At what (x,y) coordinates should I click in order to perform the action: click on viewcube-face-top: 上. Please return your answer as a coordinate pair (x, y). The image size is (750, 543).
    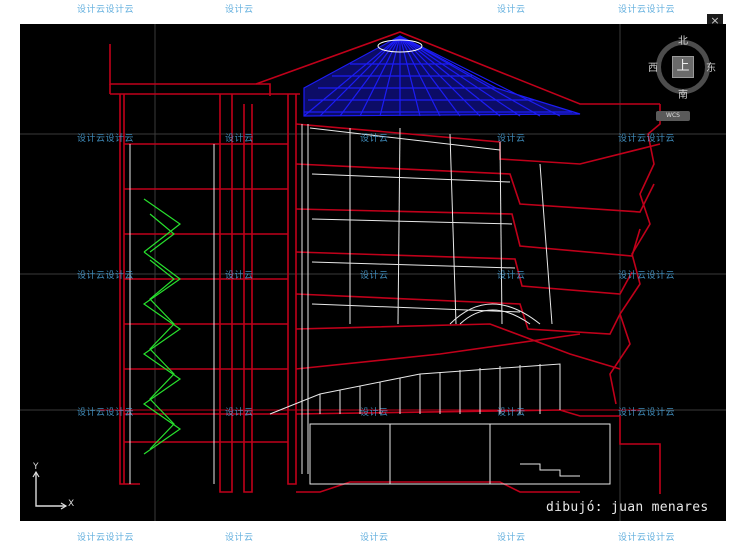
    Looking at the image, I should click on (683, 67).